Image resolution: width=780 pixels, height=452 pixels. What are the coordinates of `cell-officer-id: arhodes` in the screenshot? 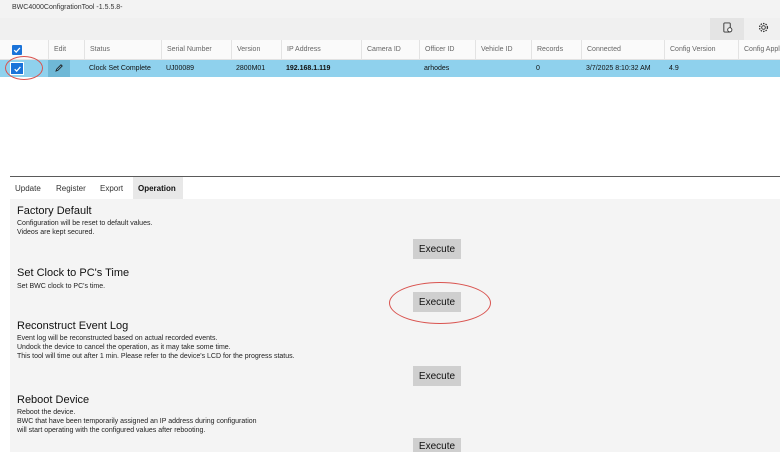 It's located at (437, 68).